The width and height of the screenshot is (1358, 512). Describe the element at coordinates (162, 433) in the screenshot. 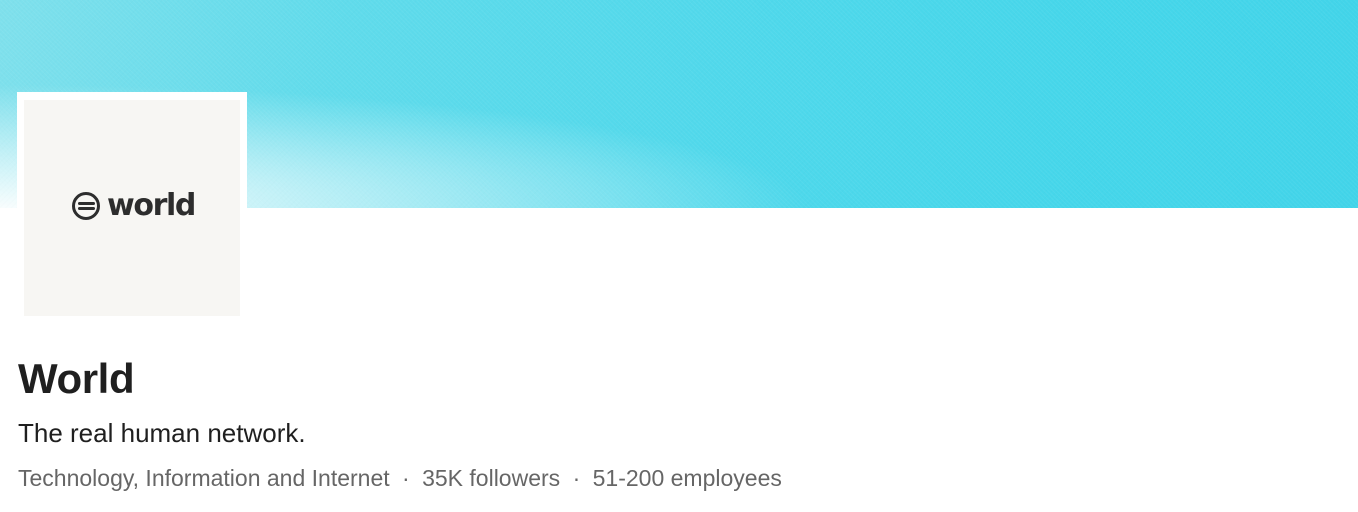

I see `company-tagline: The real human network.` at that location.